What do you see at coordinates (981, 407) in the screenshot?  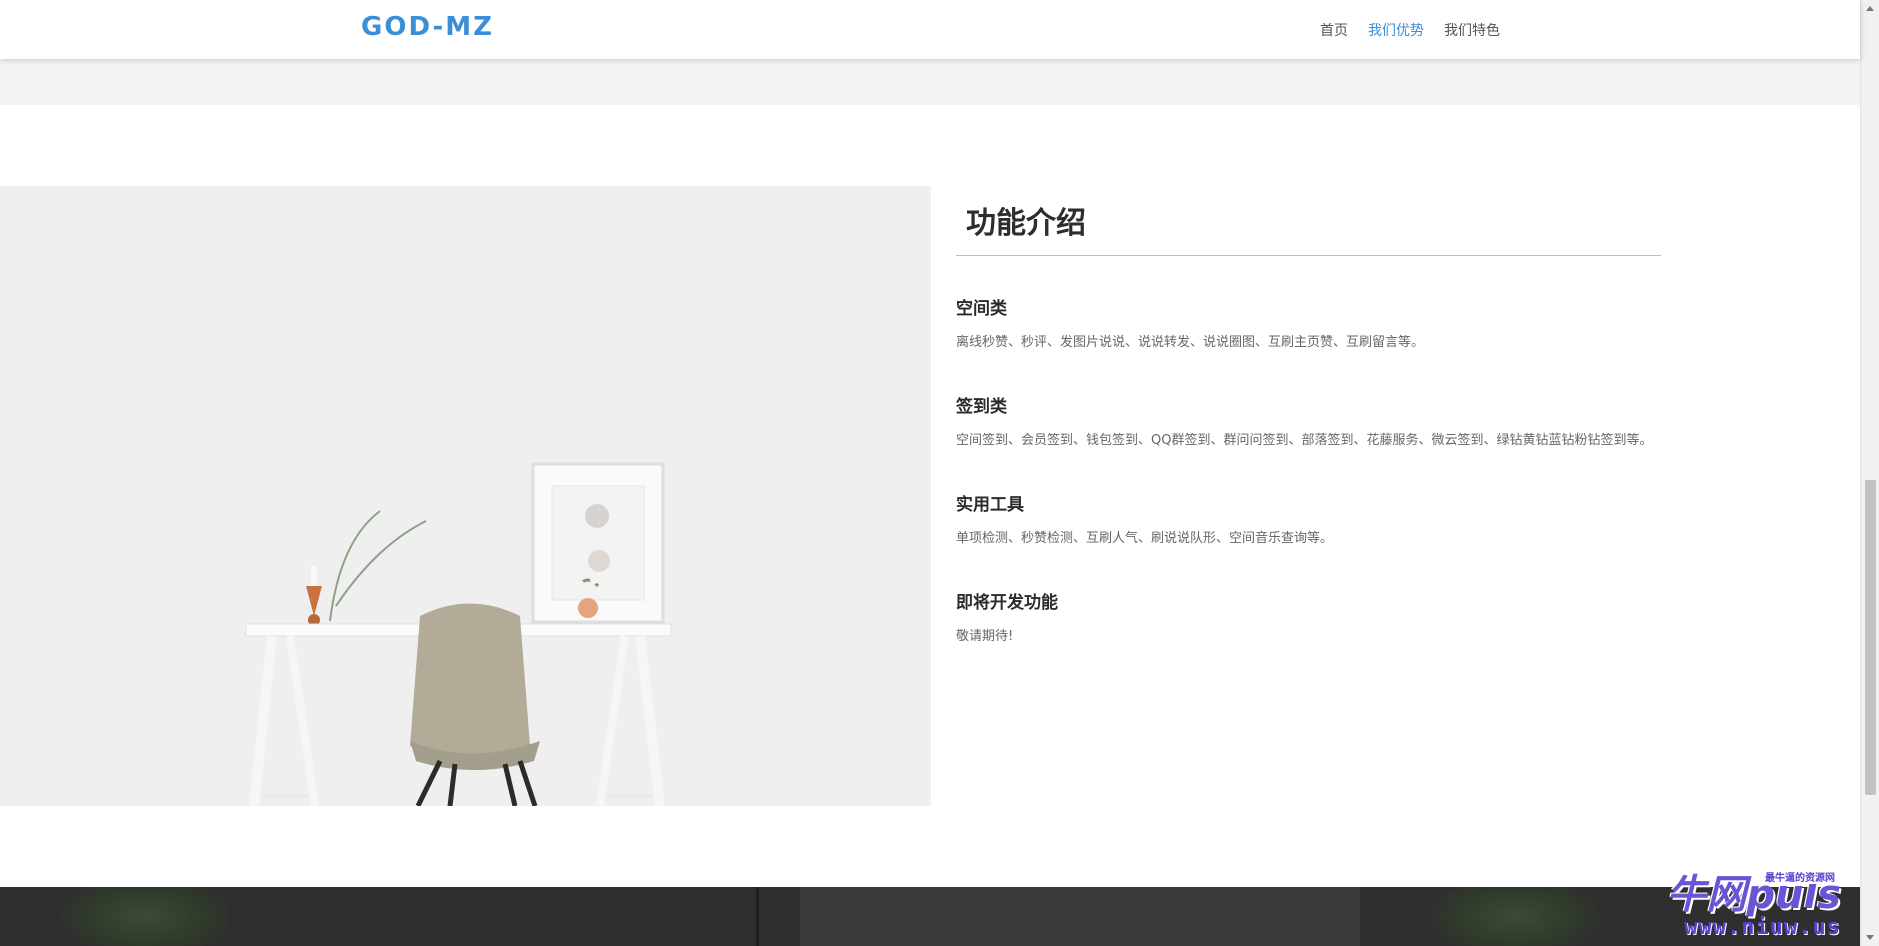 I see `feature-heading: 签到类` at bounding box center [981, 407].